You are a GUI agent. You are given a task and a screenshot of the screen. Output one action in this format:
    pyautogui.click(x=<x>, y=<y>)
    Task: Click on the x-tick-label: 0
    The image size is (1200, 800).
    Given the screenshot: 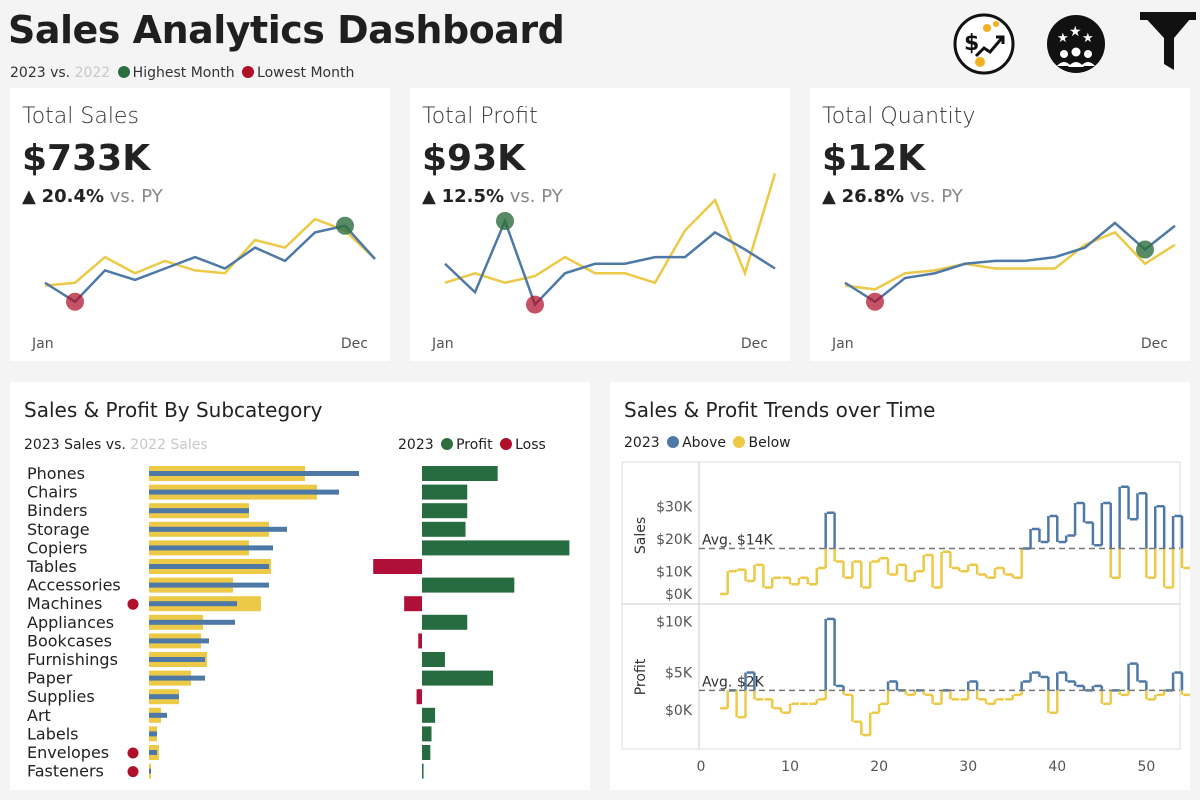 What is the action you would take?
    pyautogui.click(x=701, y=767)
    